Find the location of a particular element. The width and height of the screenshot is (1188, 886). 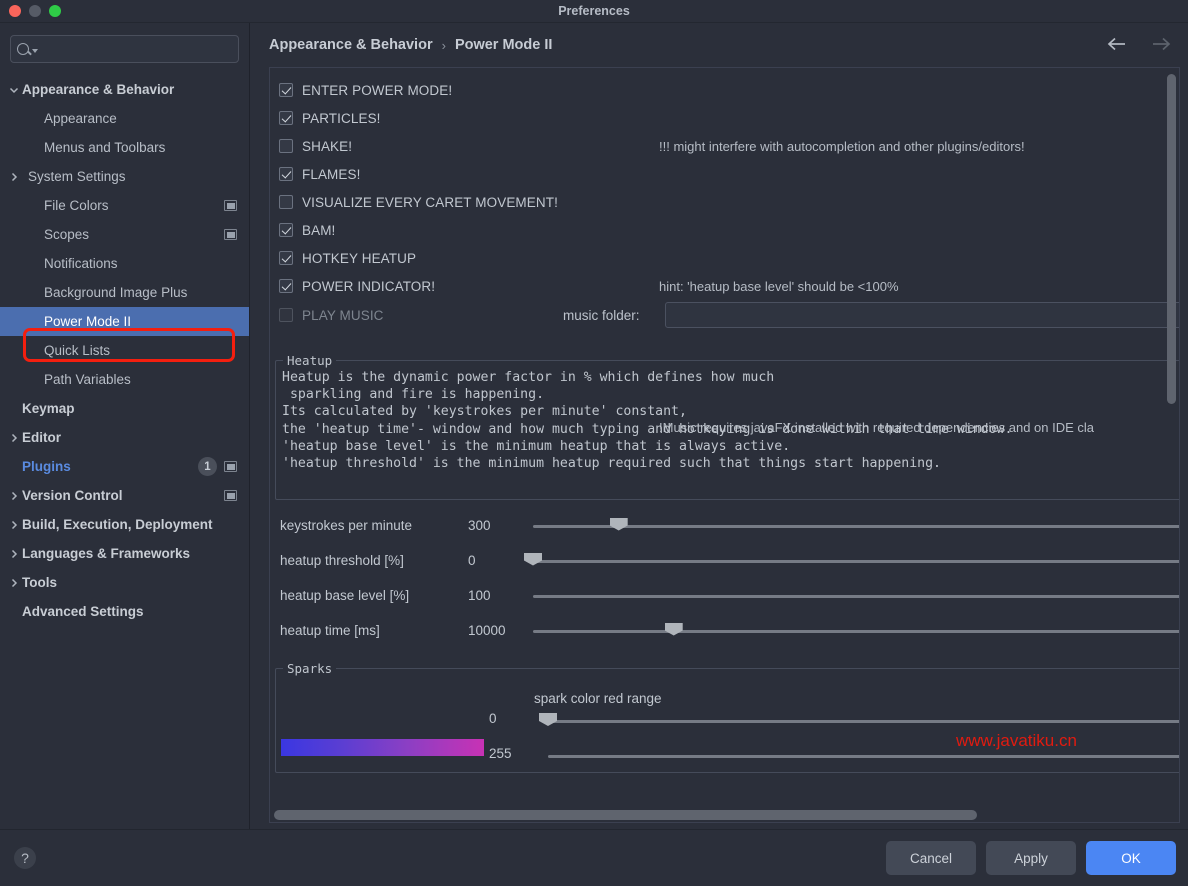

checkbox-row: PARTICLES! is located at coordinates (724, 118).